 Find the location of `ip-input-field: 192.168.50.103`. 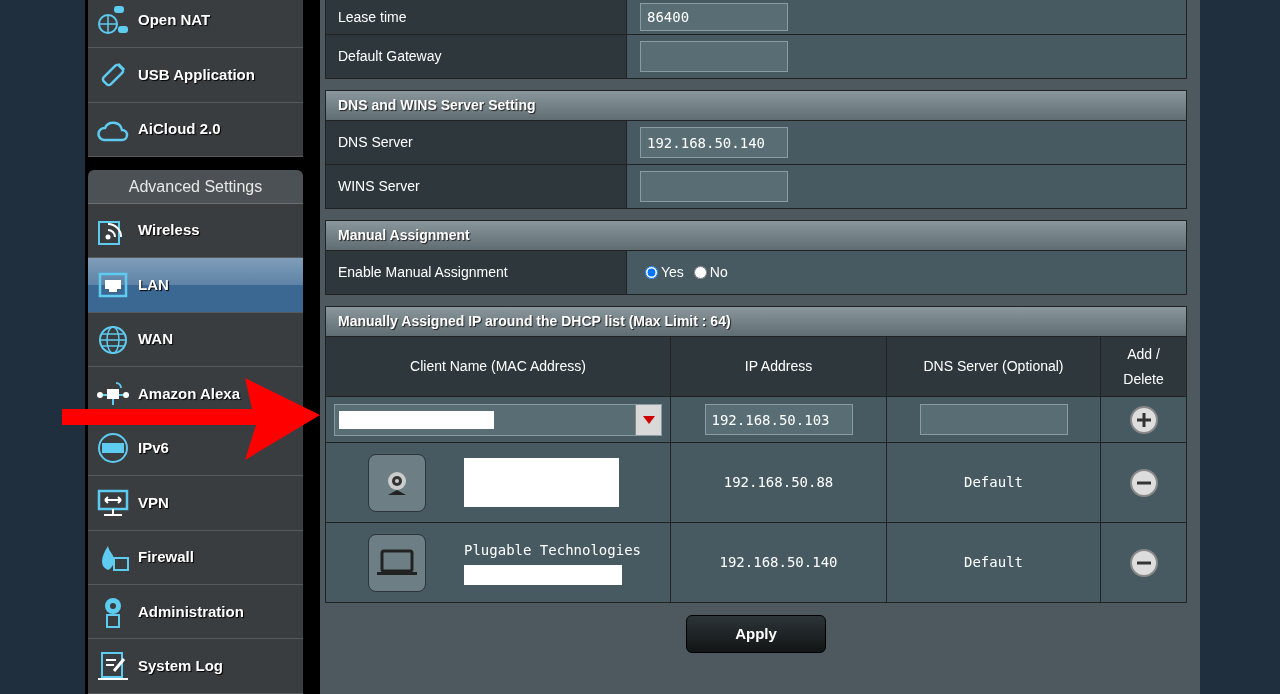

ip-input-field: 192.168.50.103 is located at coordinates (778, 419).